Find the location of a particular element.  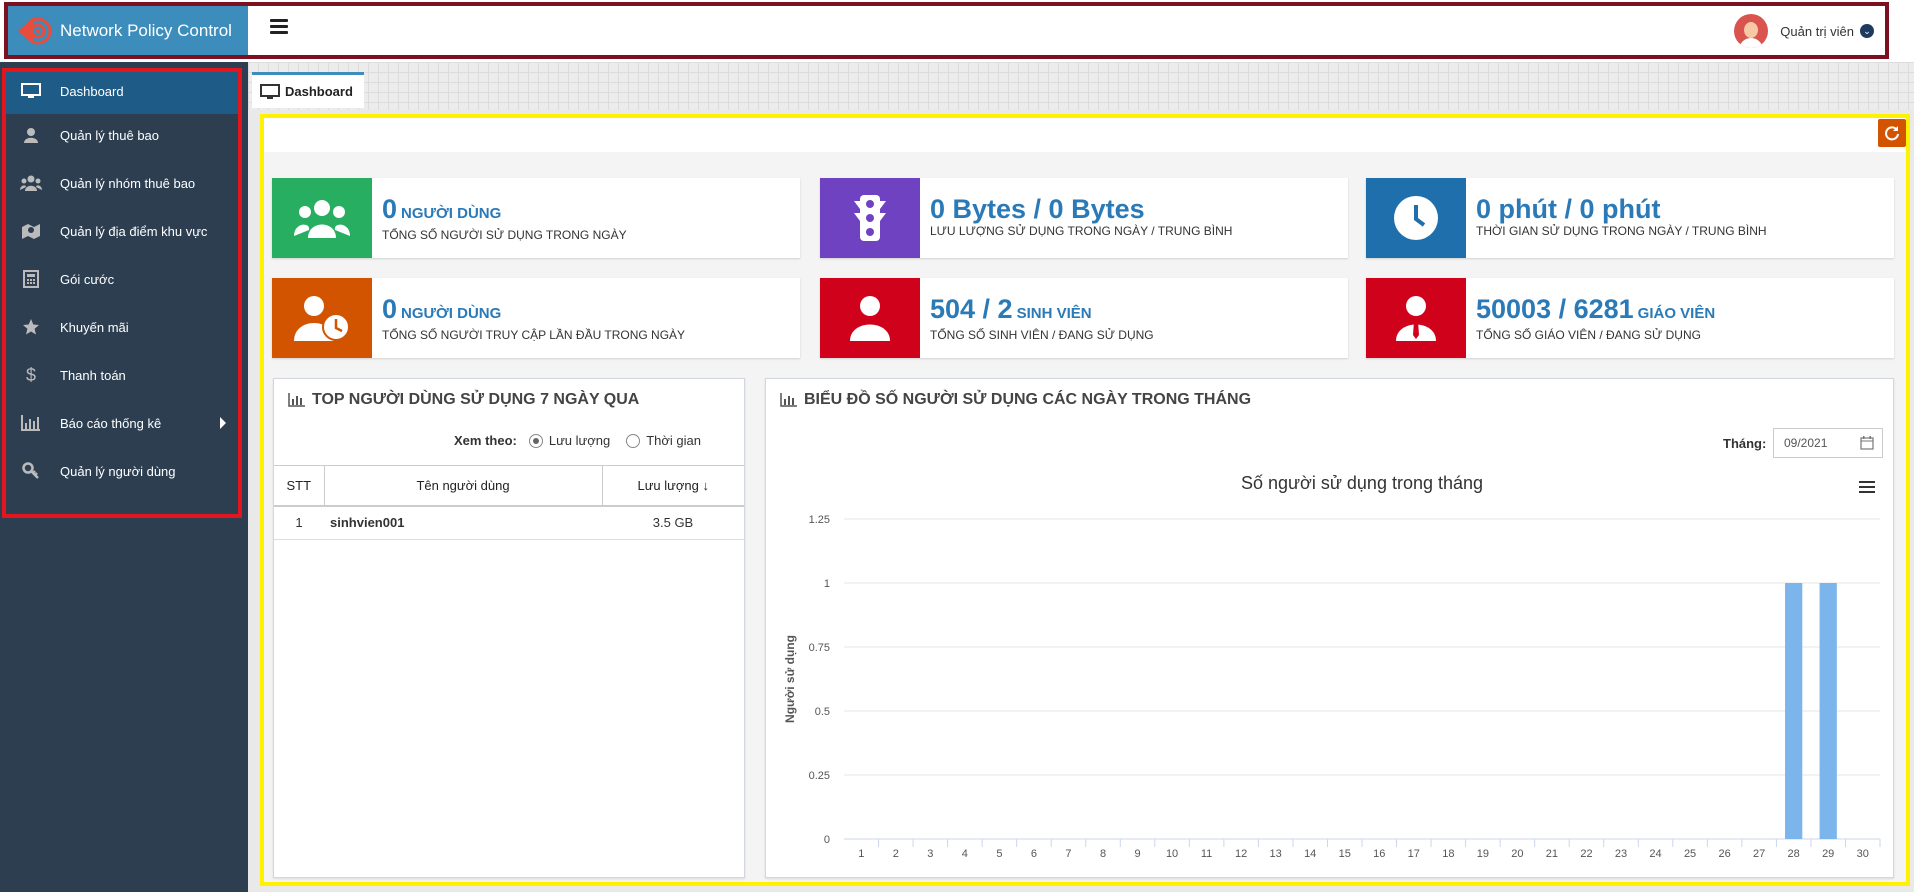

sidebar-item-promotions: Khuyến mãi is located at coordinates (122, 327).